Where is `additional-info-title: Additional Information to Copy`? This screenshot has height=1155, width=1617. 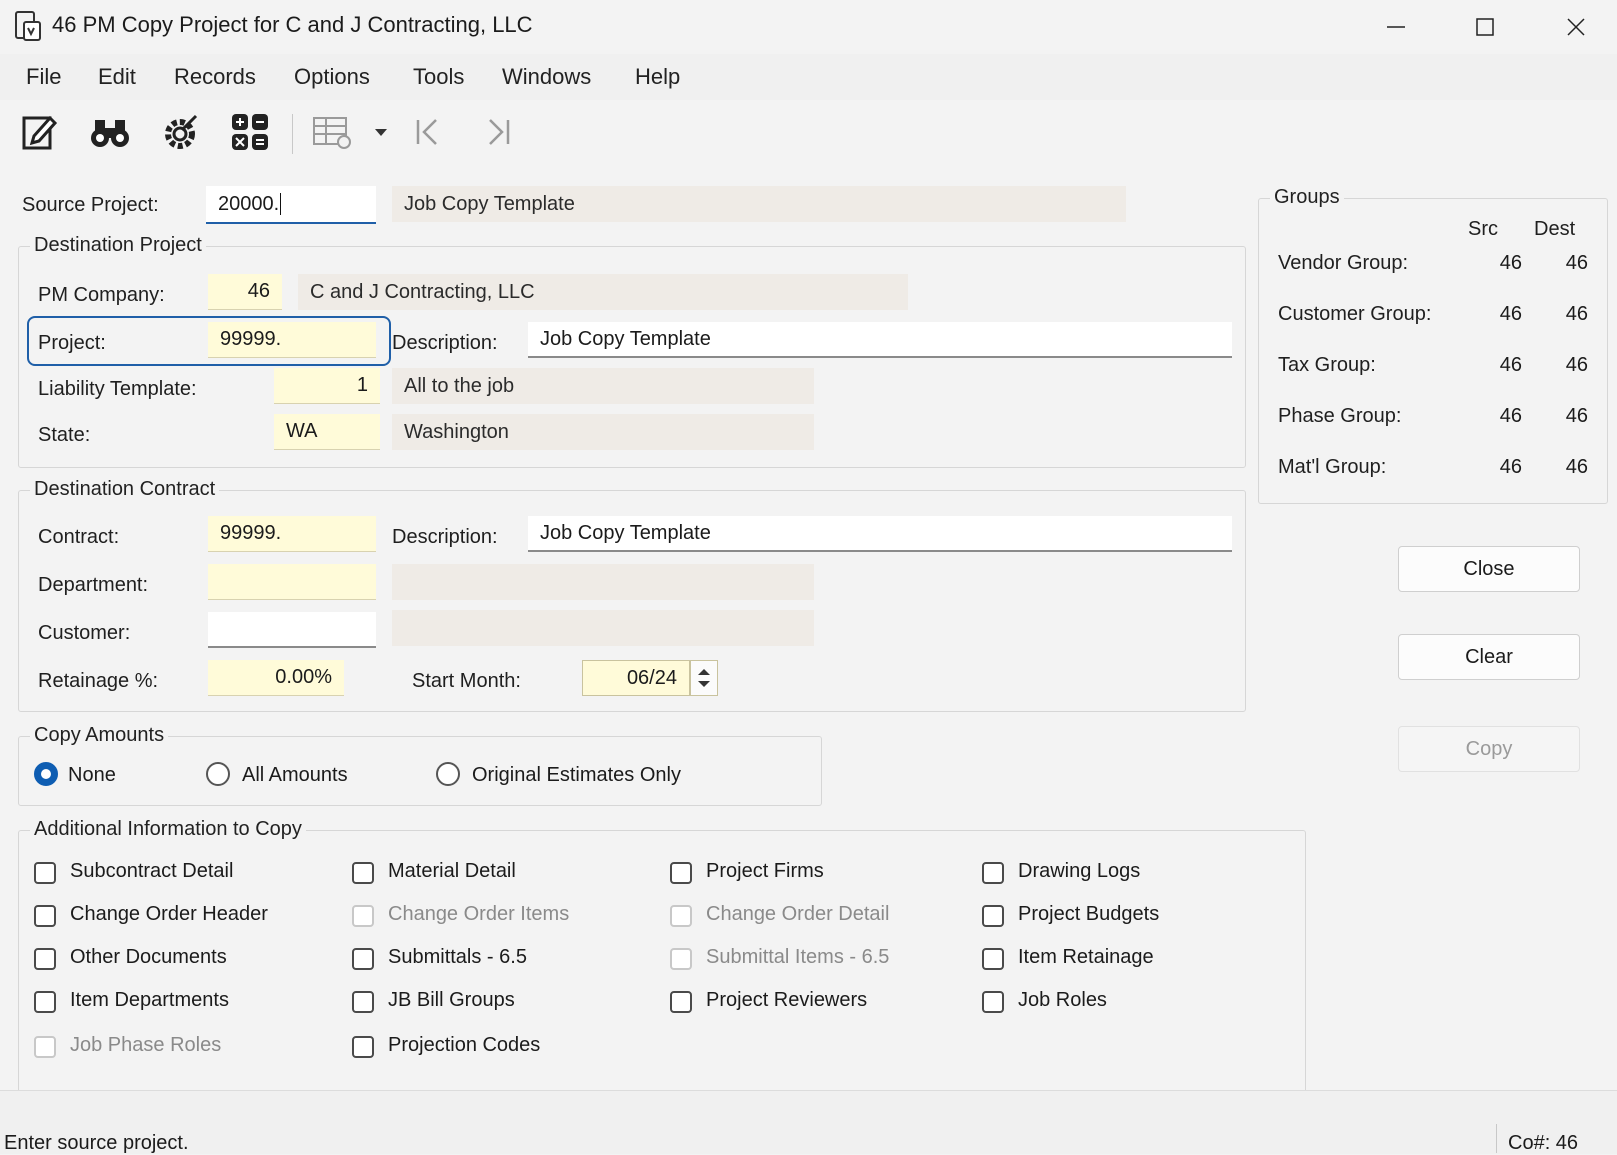 additional-info-title: Additional Information to Copy is located at coordinates (168, 829).